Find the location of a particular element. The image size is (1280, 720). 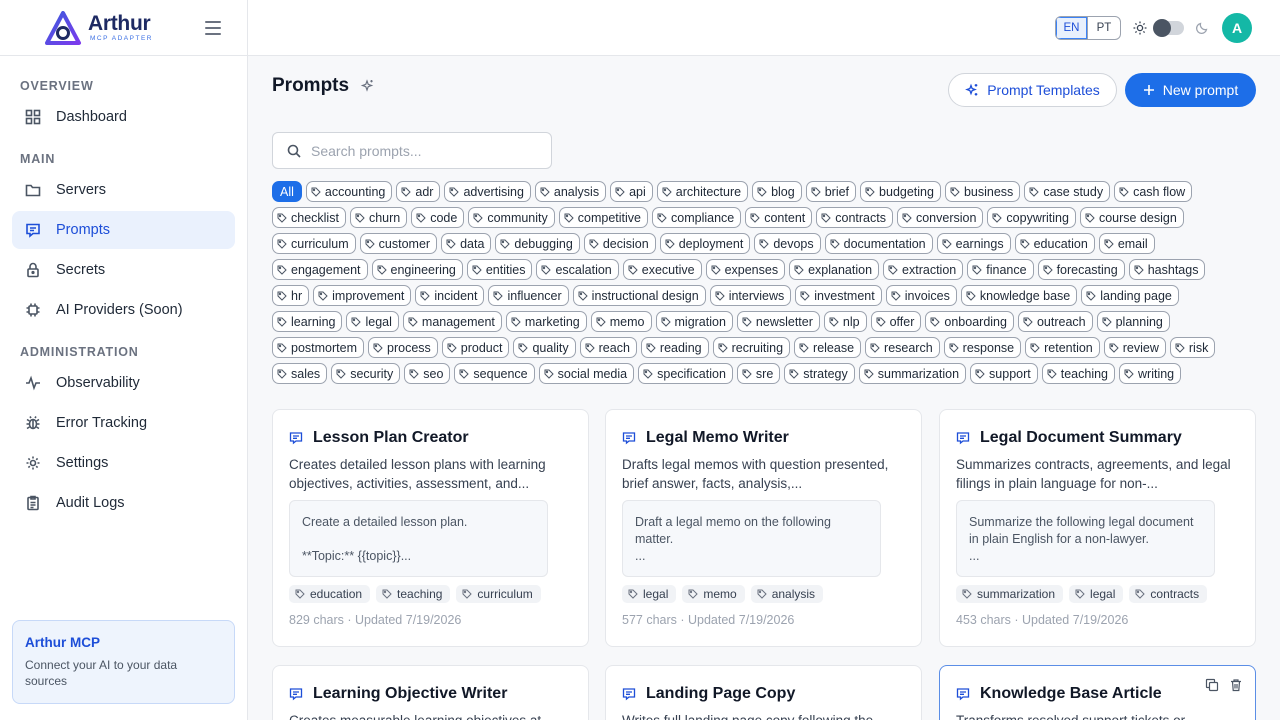

avatar: A is located at coordinates (1237, 28).